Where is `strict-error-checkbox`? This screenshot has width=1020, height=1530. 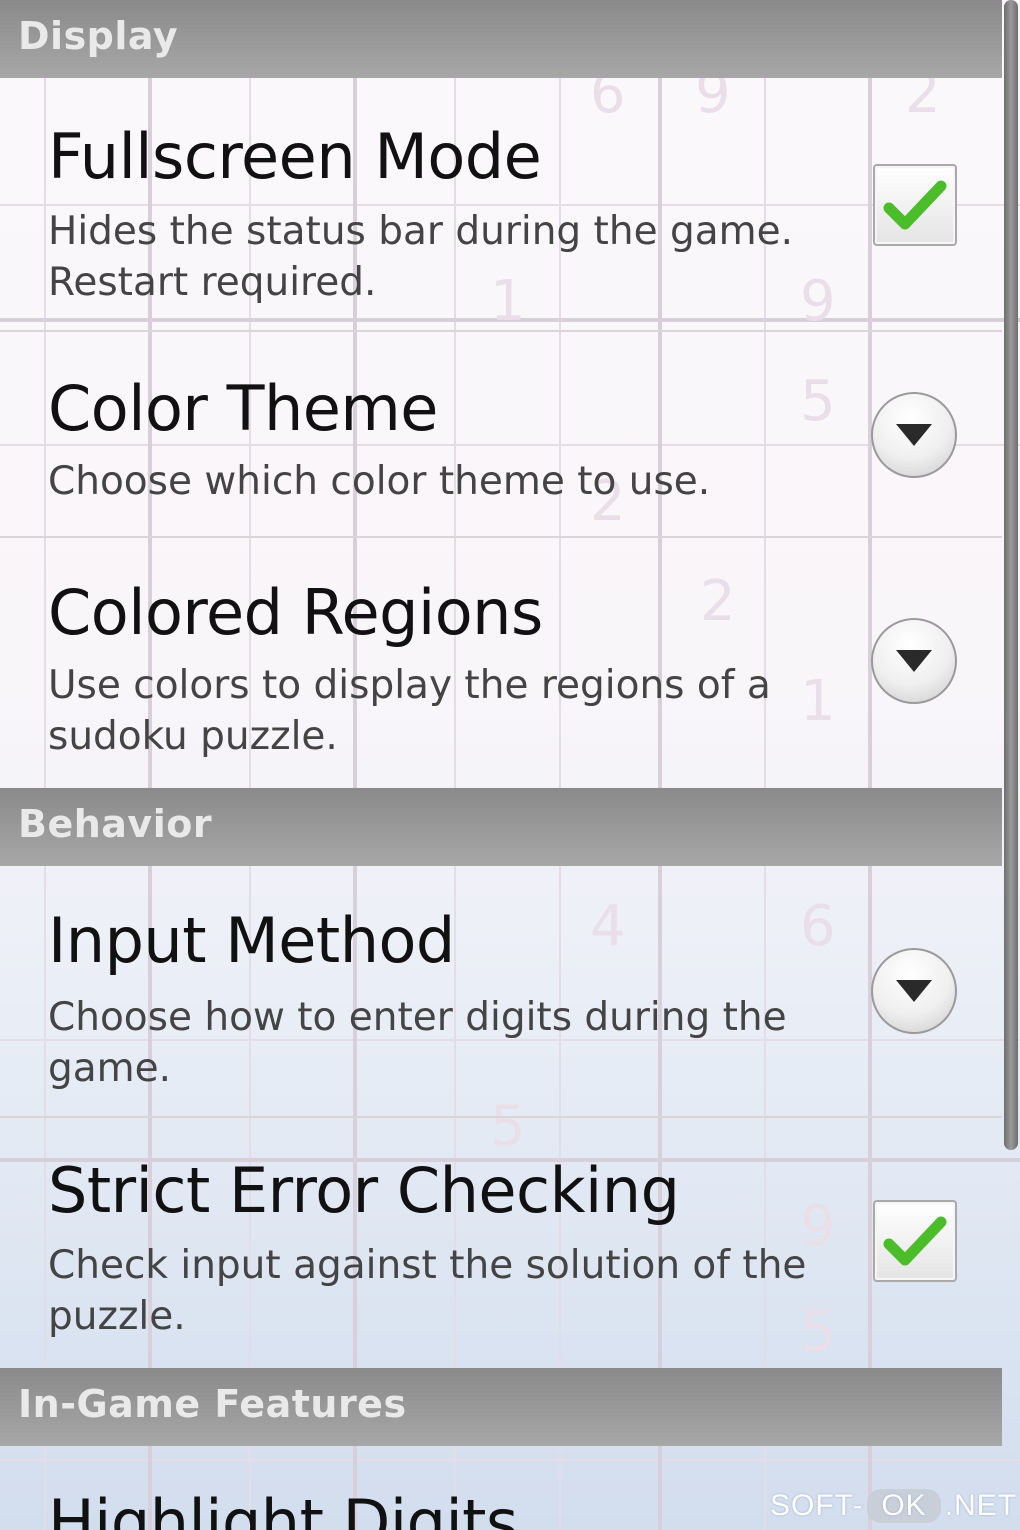 strict-error-checkbox is located at coordinates (915, 1241).